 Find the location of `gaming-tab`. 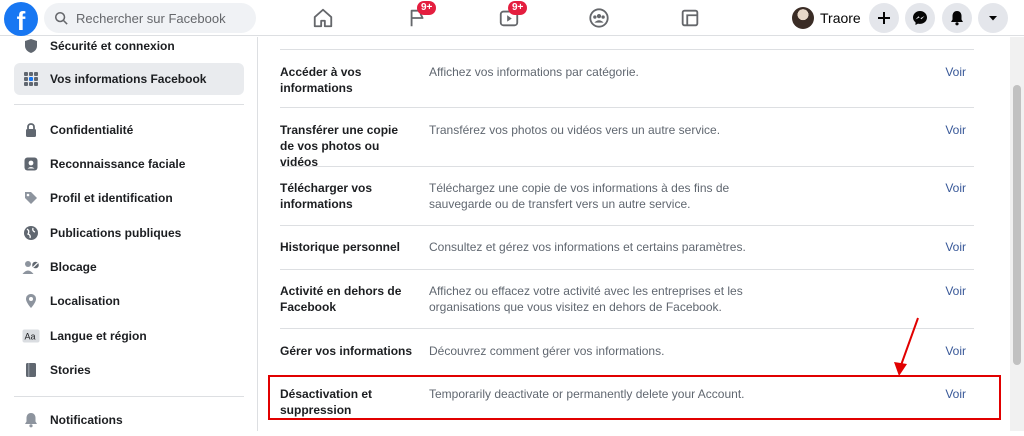

gaming-tab is located at coordinates (690, 18).